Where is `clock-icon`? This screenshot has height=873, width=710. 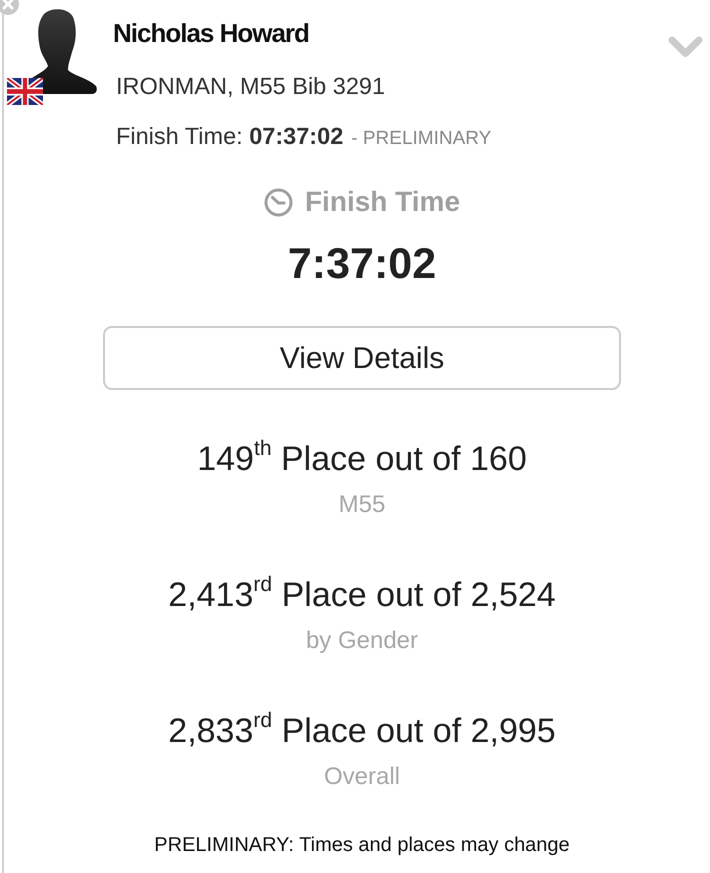
clock-icon is located at coordinates (278, 202).